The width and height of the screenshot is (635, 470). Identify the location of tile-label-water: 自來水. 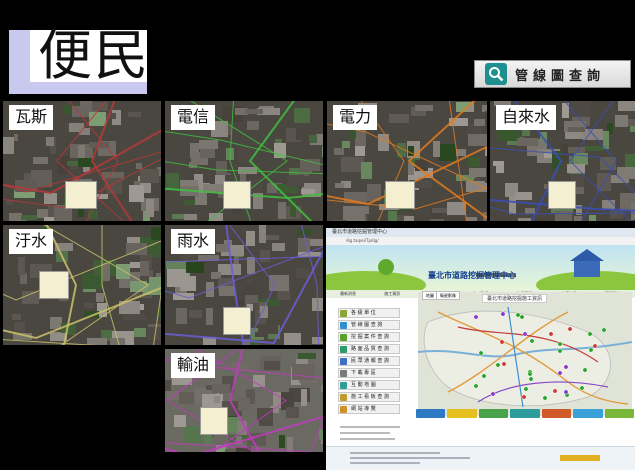
(526, 117).